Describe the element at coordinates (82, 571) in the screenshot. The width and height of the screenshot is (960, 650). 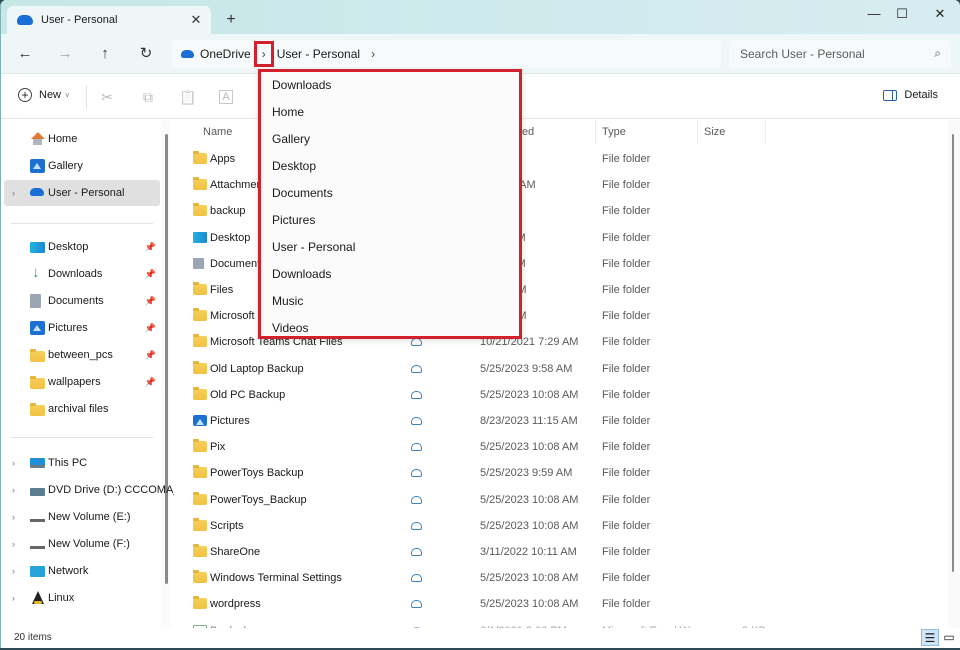
I see `sidebar-item-network: › Network` at that location.